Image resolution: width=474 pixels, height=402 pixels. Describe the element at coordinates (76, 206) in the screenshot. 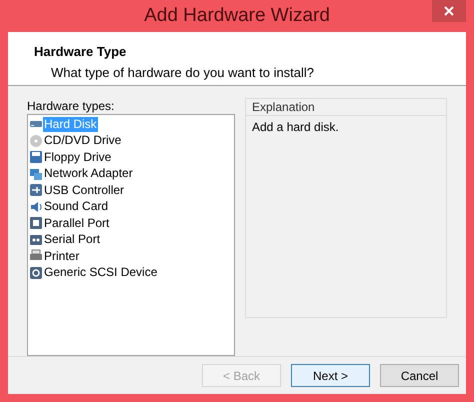

I see `list-item: Sound Card` at that location.